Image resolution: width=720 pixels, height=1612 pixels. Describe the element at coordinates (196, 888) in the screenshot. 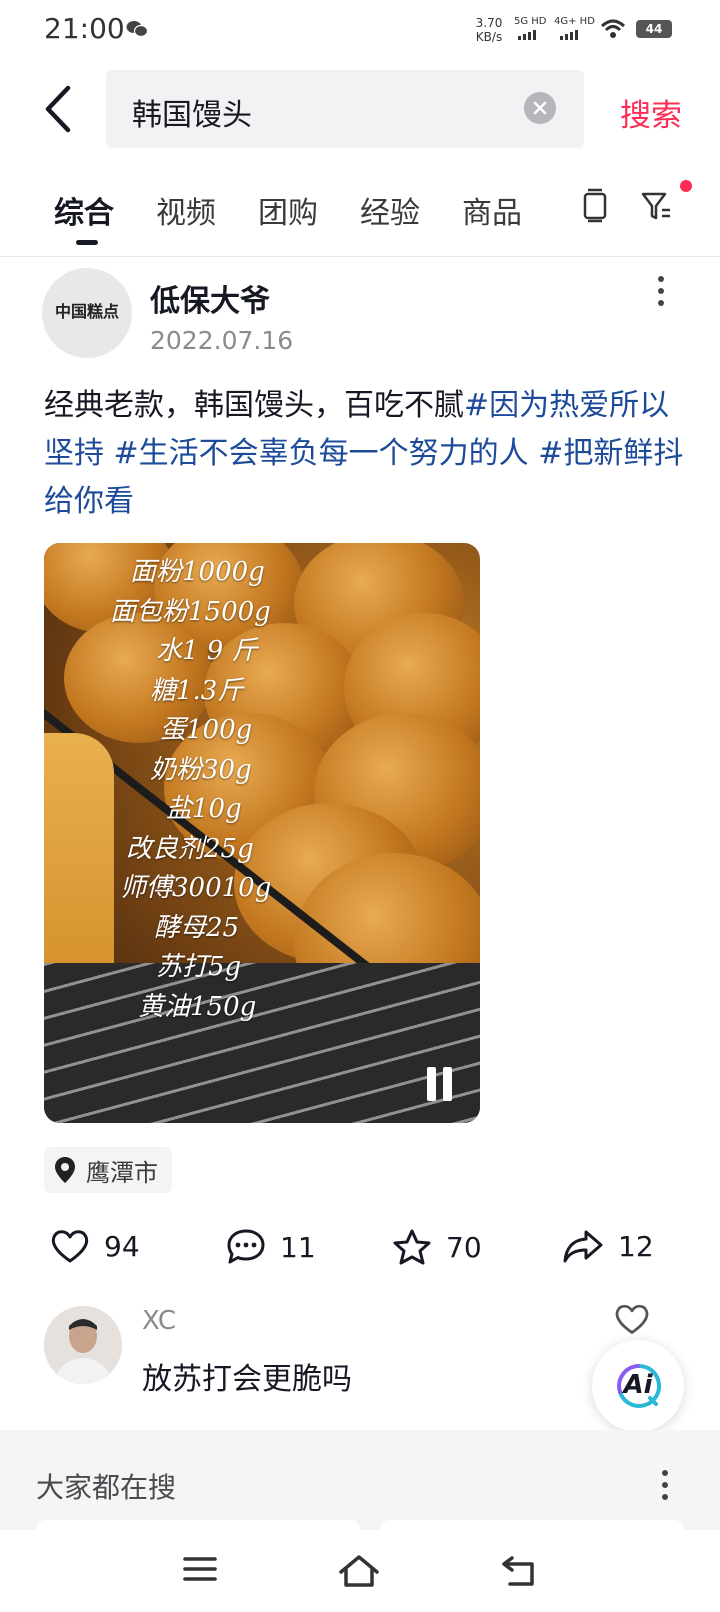

I see `recipe-line: 师傅30010g` at that location.